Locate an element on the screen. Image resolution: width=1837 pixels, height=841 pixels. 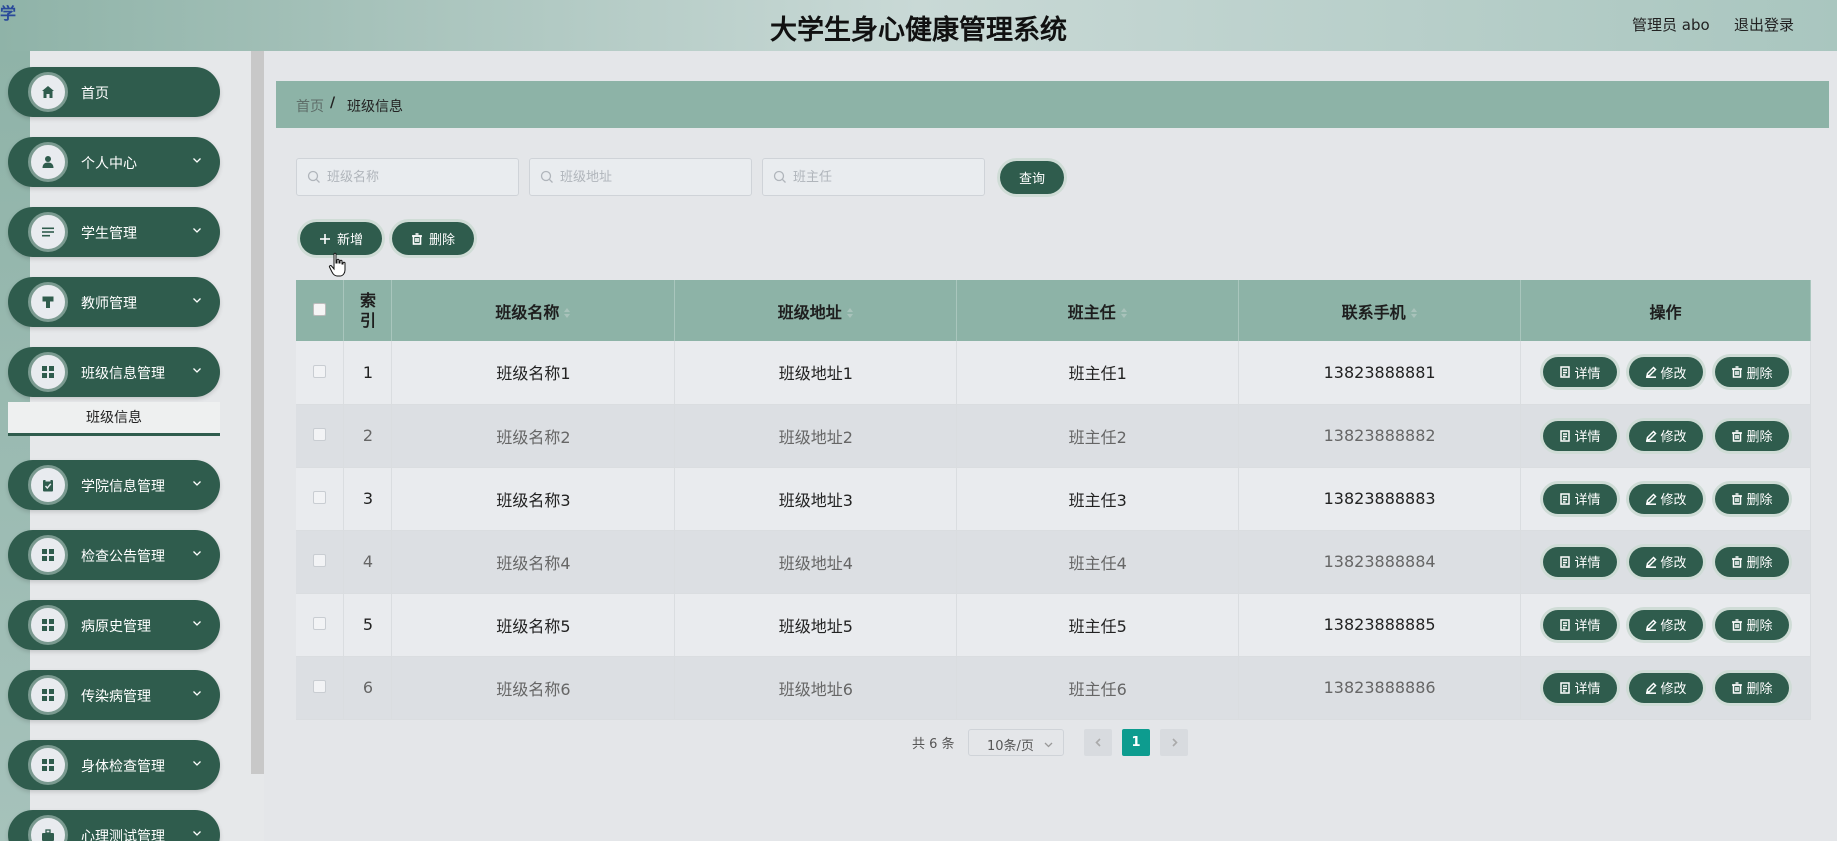
sidebar-item: 身体检查管理 is located at coordinates (114, 765).